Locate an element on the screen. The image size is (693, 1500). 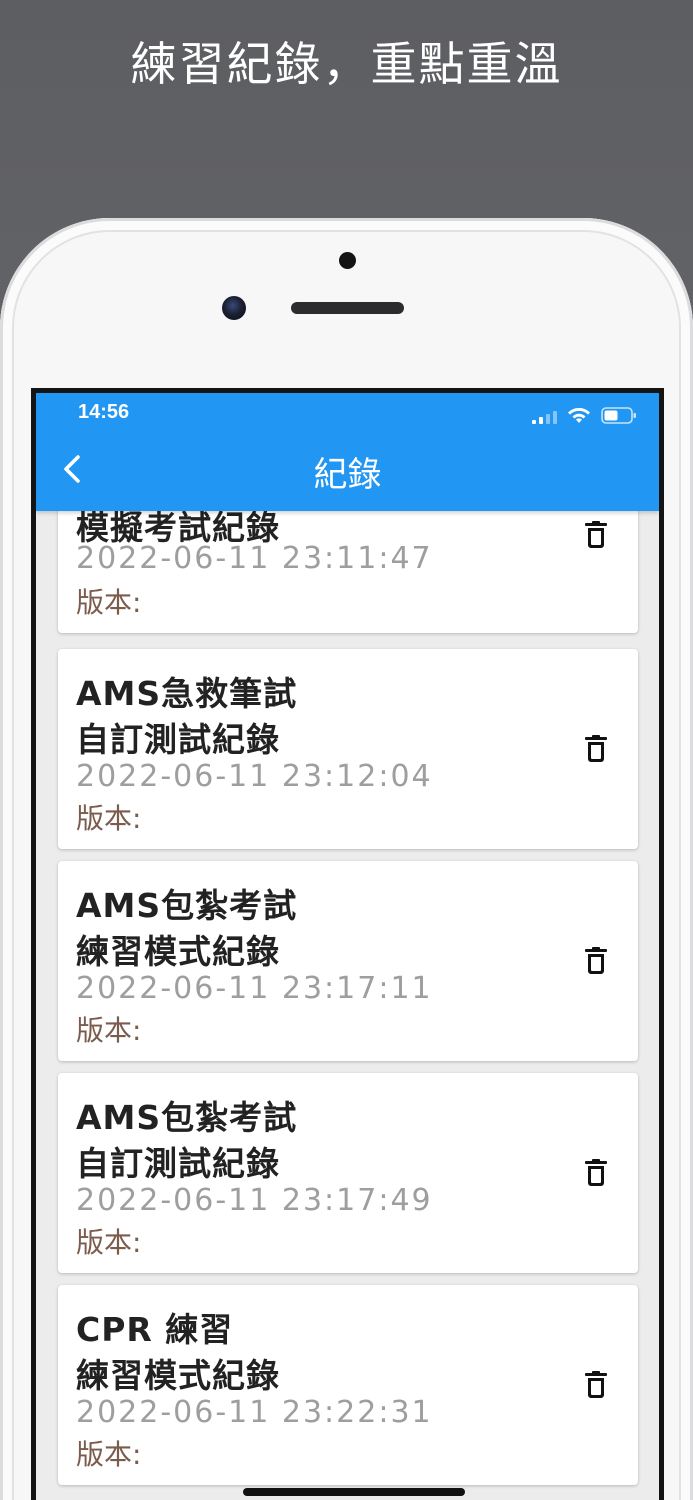
app-header: 14:56 紀錄 is located at coordinates (347, 452).